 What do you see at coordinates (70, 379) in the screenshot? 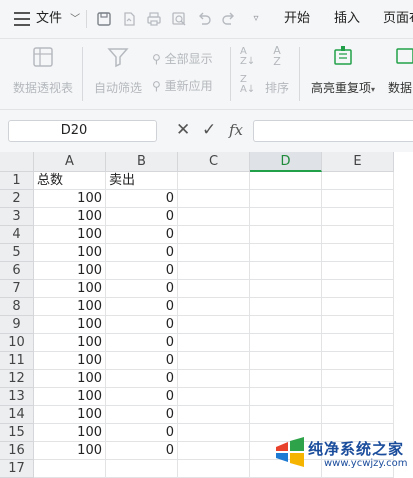
I see `cell-a12: 100` at bounding box center [70, 379].